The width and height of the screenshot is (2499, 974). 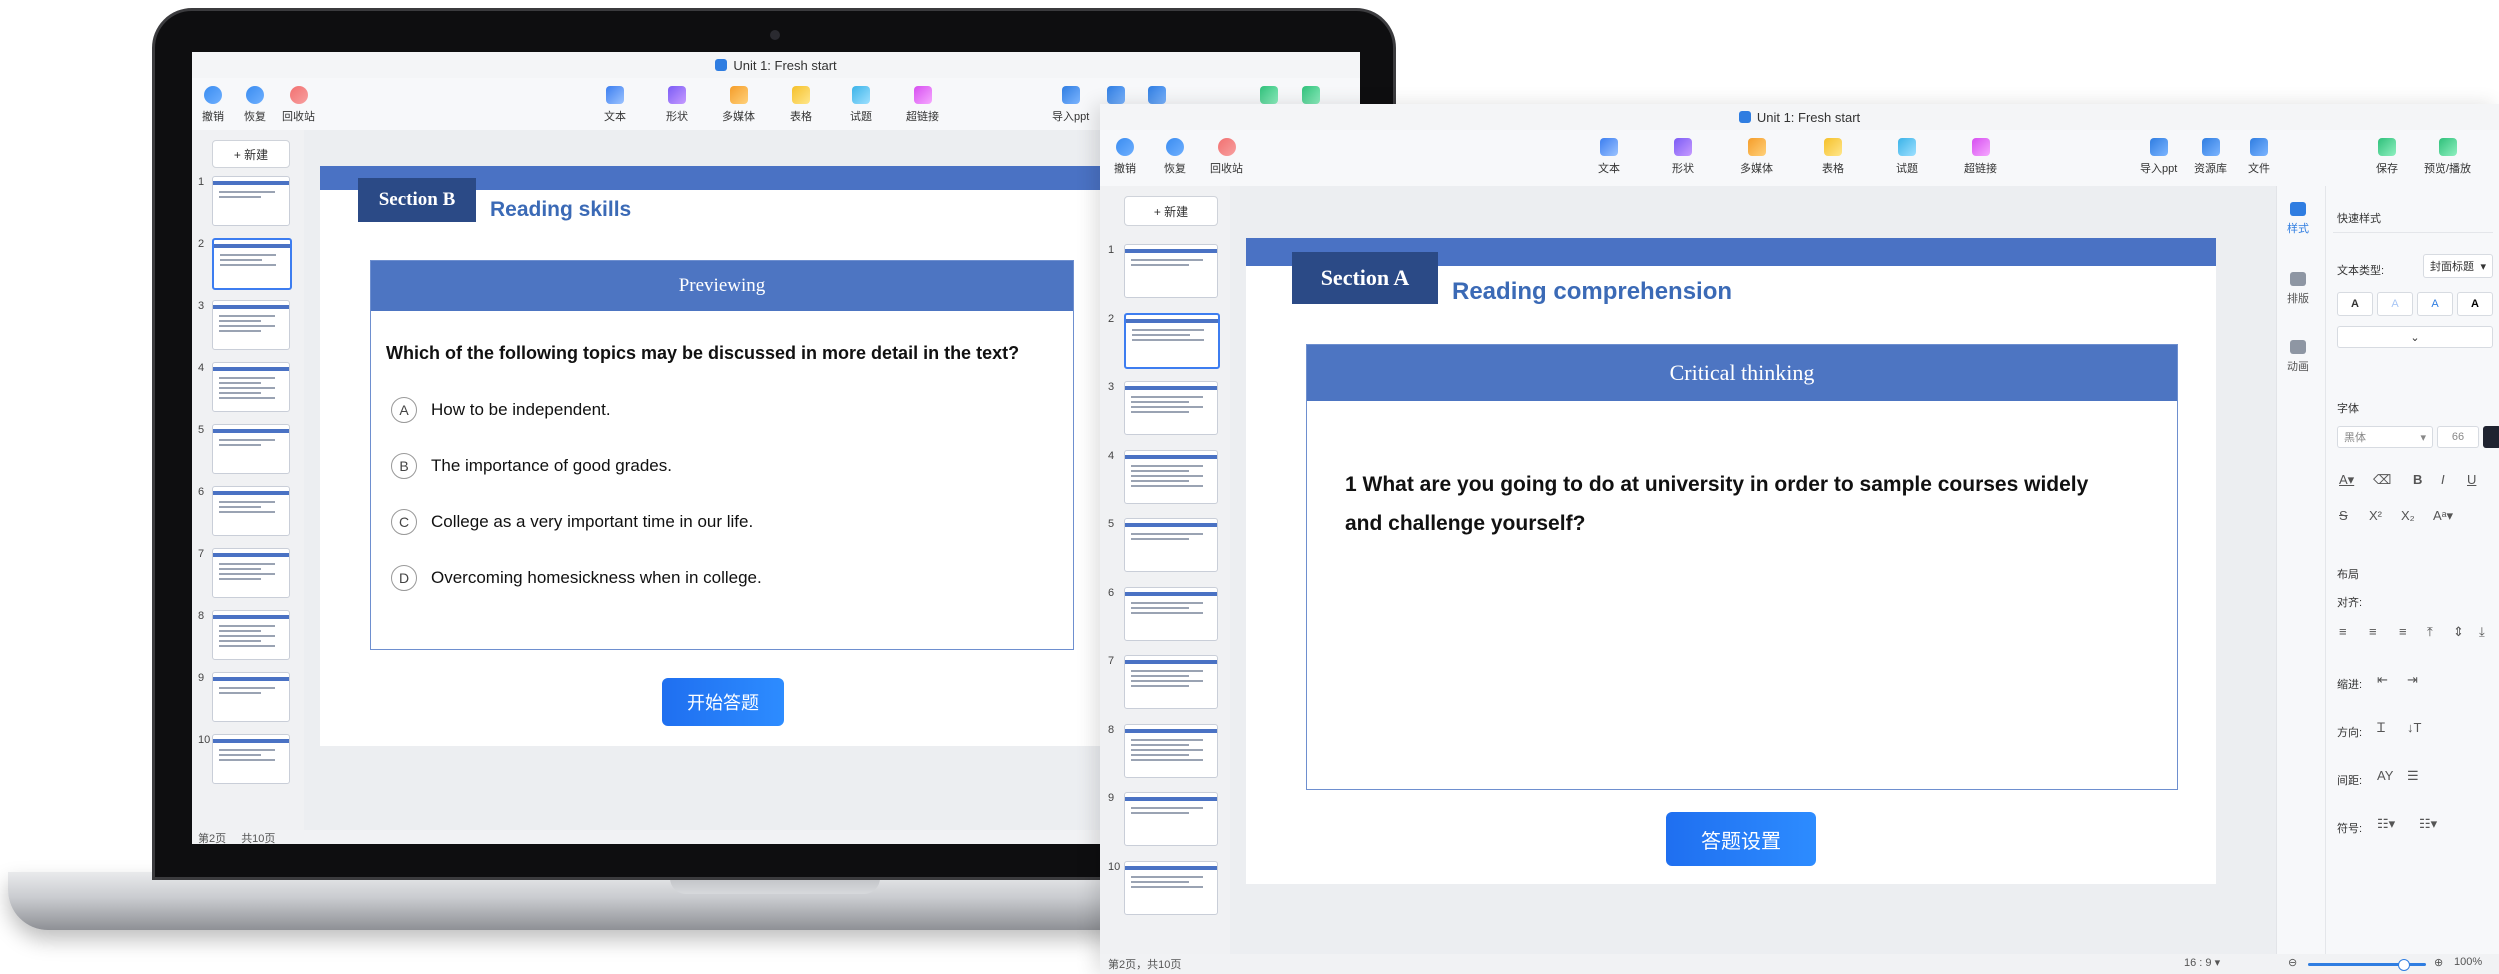 I want to click on text-case-icon: Aᵃ▾, so click(x=2443, y=516).